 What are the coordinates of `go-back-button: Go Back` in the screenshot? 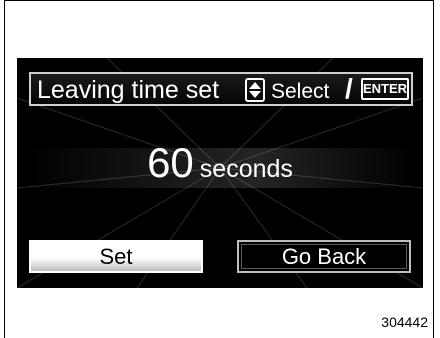 It's located at (324, 256).